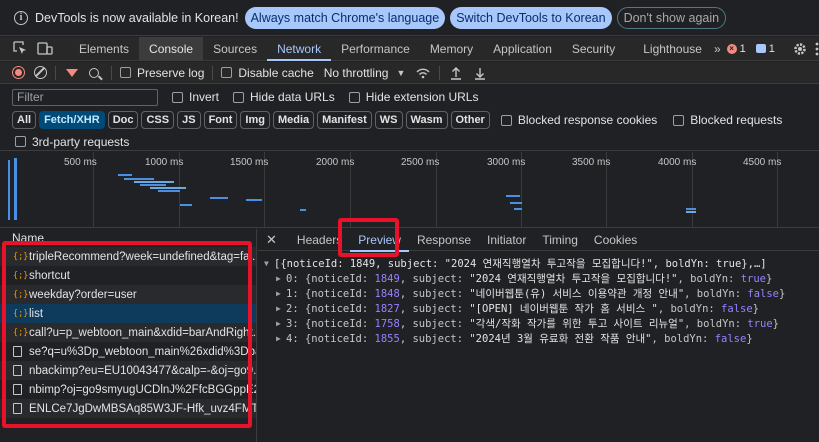 The width and height of the screenshot is (819, 442). What do you see at coordinates (104, 49) in the screenshot?
I see `tab-elements: Elements` at bounding box center [104, 49].